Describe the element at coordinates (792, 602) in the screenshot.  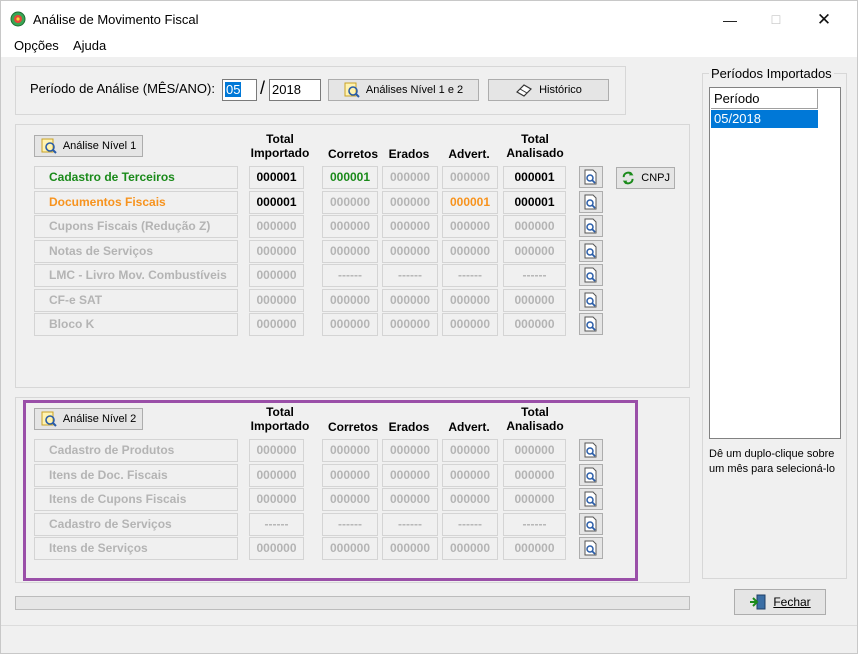
I see `close-label: Fechar` at that location.